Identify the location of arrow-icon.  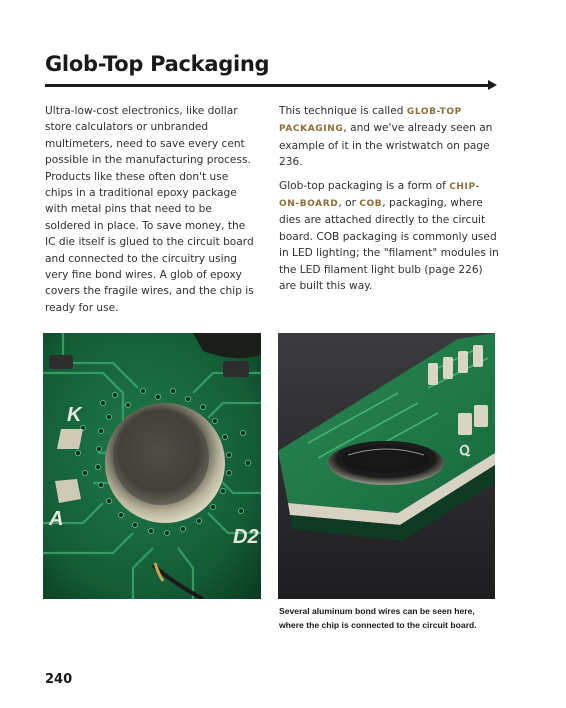
(492, 85).